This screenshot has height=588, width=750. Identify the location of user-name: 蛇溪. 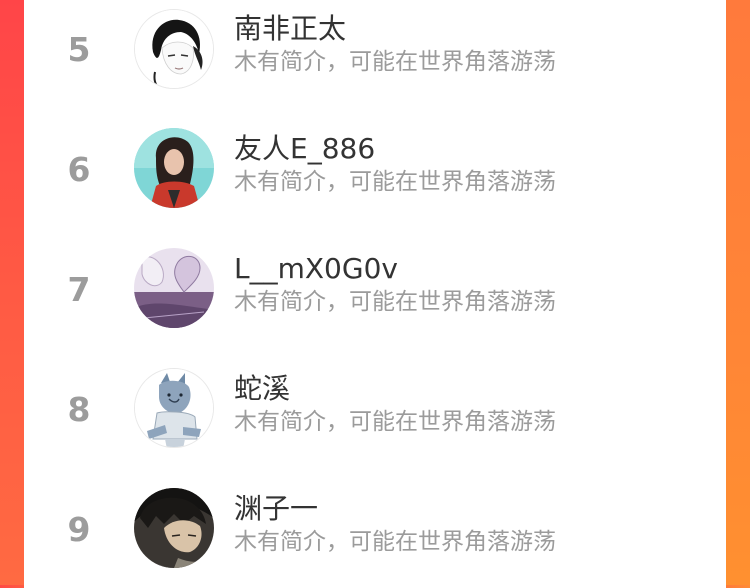
(262, 389).